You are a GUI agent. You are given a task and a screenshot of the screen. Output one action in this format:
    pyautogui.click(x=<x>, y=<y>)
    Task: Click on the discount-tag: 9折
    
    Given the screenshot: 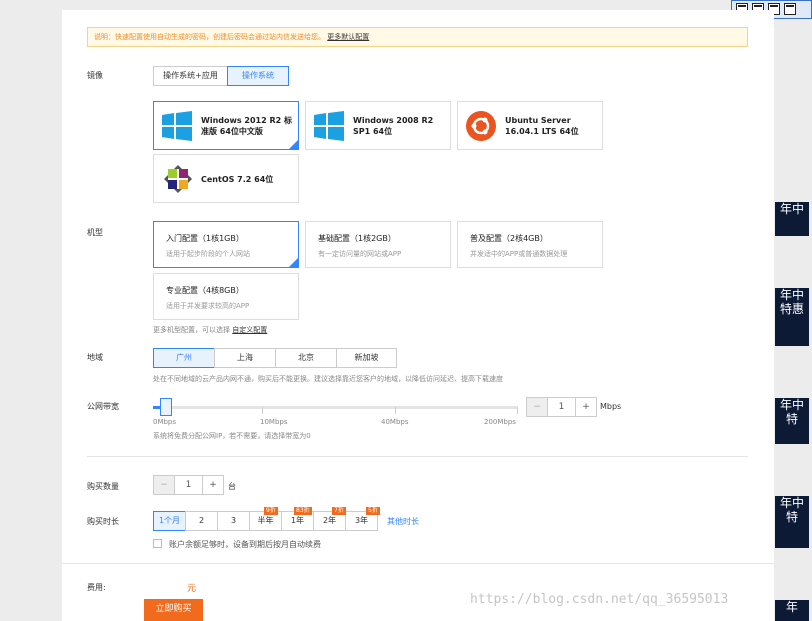 What is the action you would take?
    pyautogui.click(x=271, y=511)
    